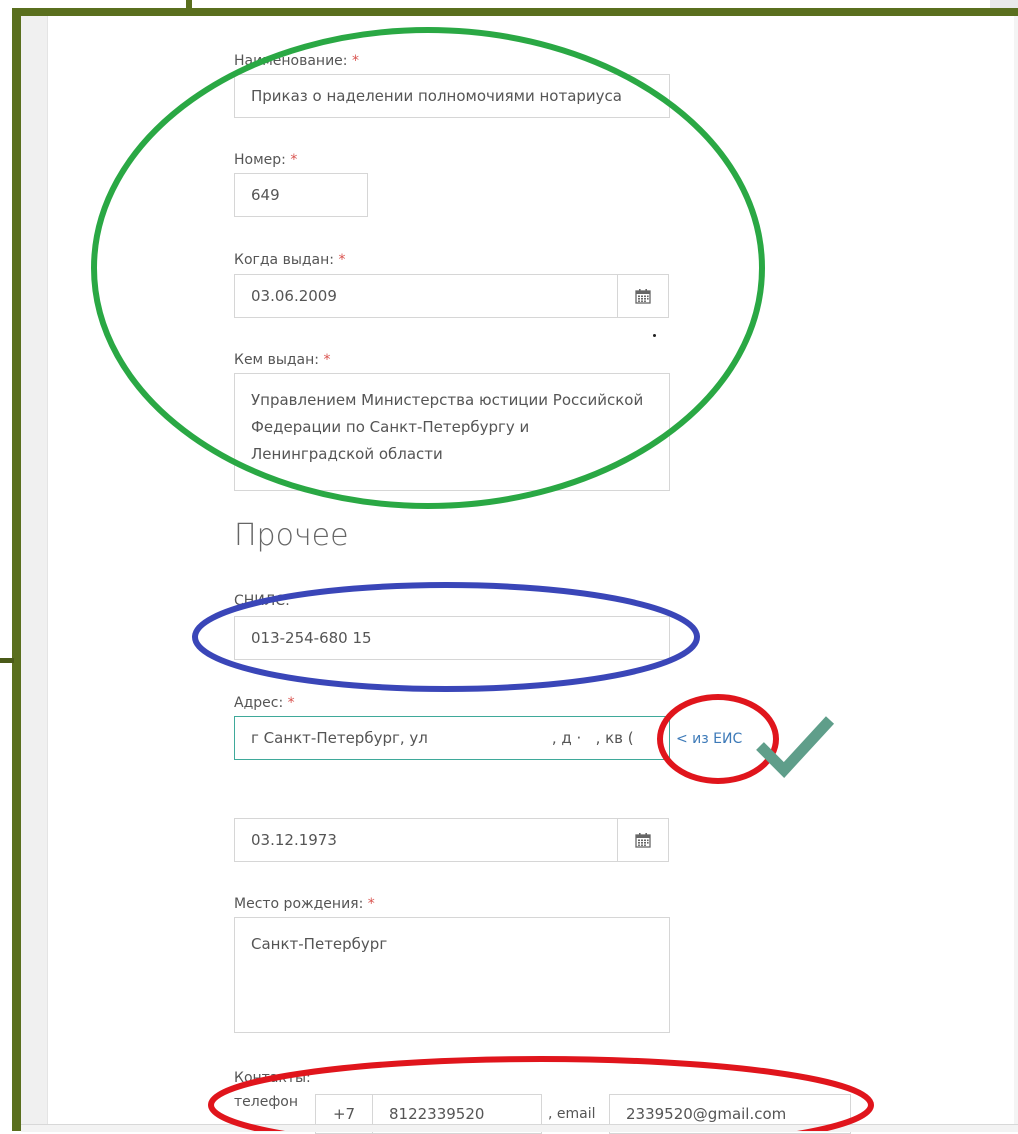 This screenshot has height=1134, width=1018. Describe the element at coordinates (437, 1114) in the screenshot. I see `phone-value: 8122339520` at that location.